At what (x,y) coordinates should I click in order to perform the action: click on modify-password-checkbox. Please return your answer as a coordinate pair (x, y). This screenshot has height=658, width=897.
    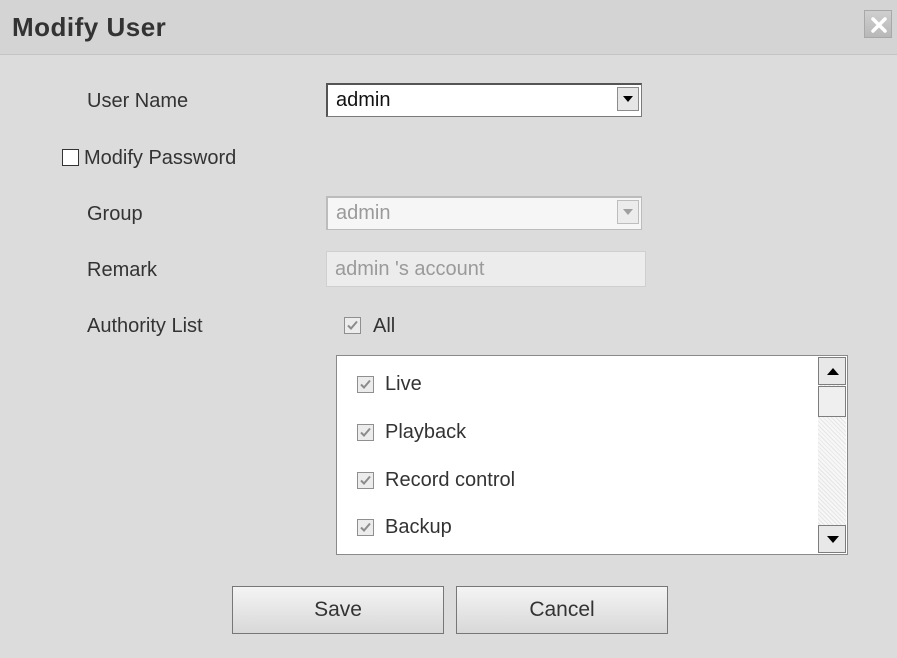
    Looking at the image, I should click on (70, 157).